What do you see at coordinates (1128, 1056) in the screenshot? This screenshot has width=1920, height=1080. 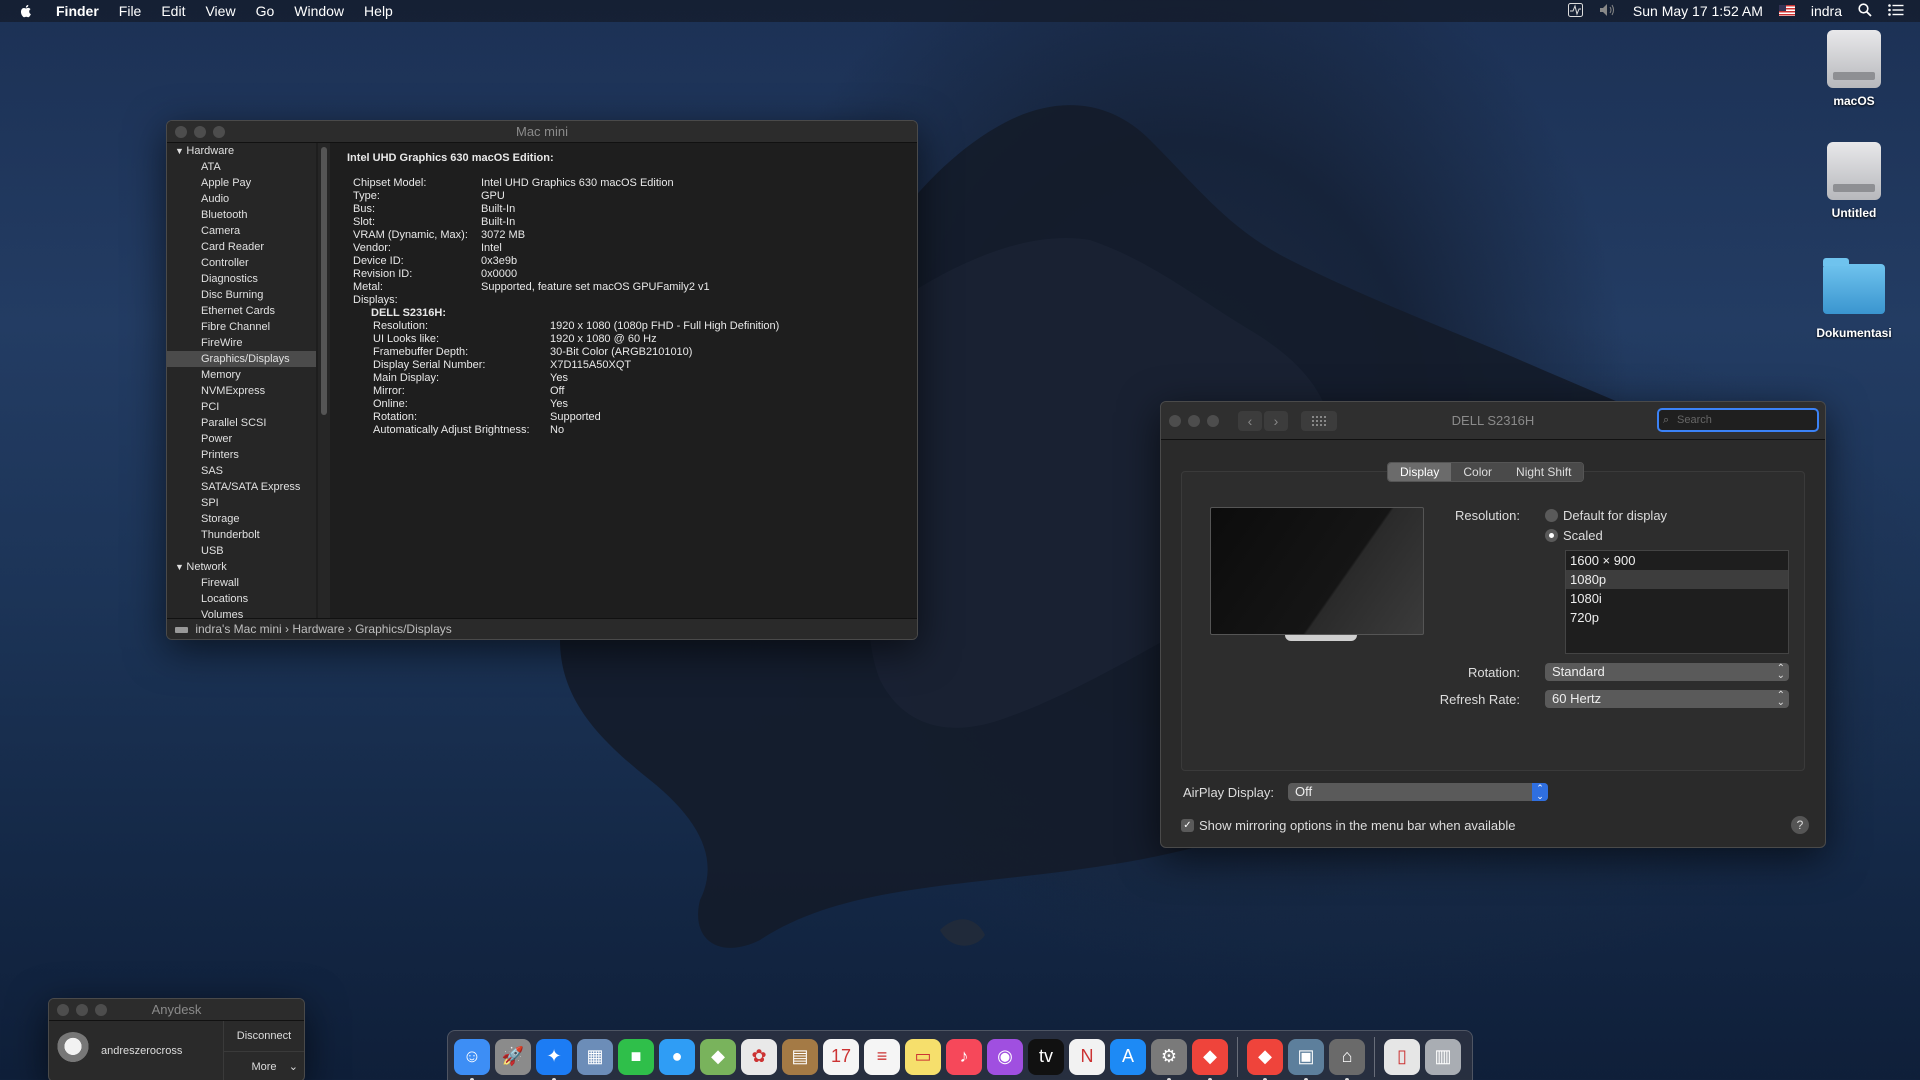 I see `app-store-icon: A` at bounding box center [1128, 1056].